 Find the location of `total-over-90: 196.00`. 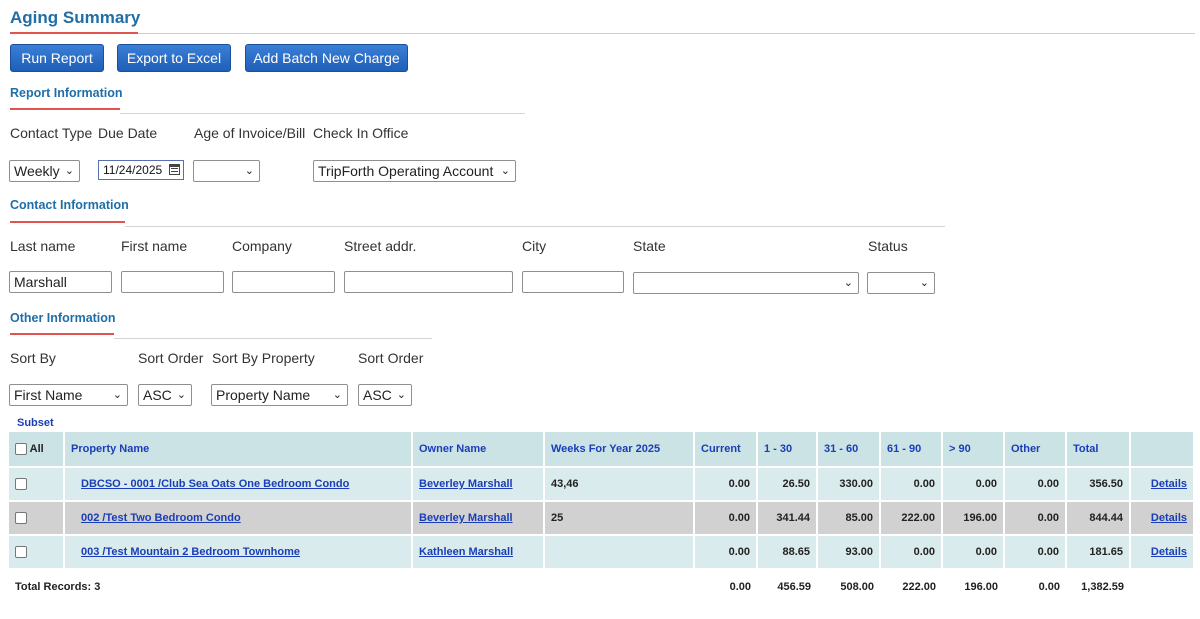

total-over-90: 196.00 is located at coordinates (973, 586).